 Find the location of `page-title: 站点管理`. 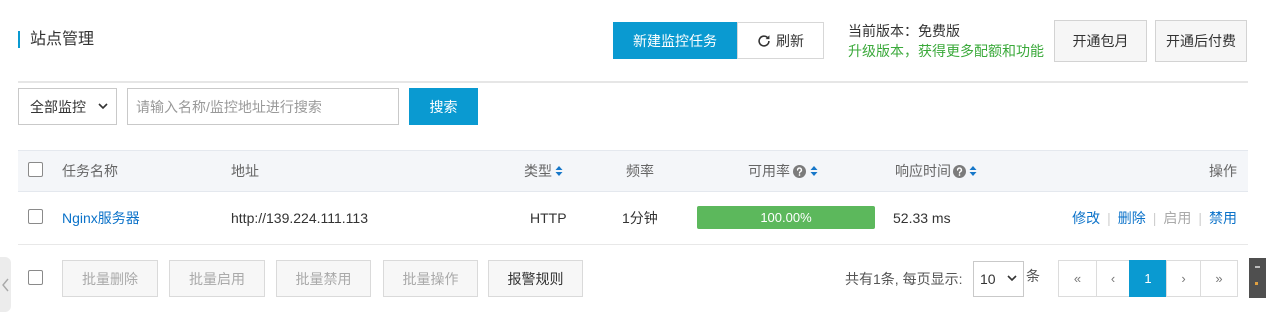

page-title: 站点管理 is located at coordinates (62, 39).